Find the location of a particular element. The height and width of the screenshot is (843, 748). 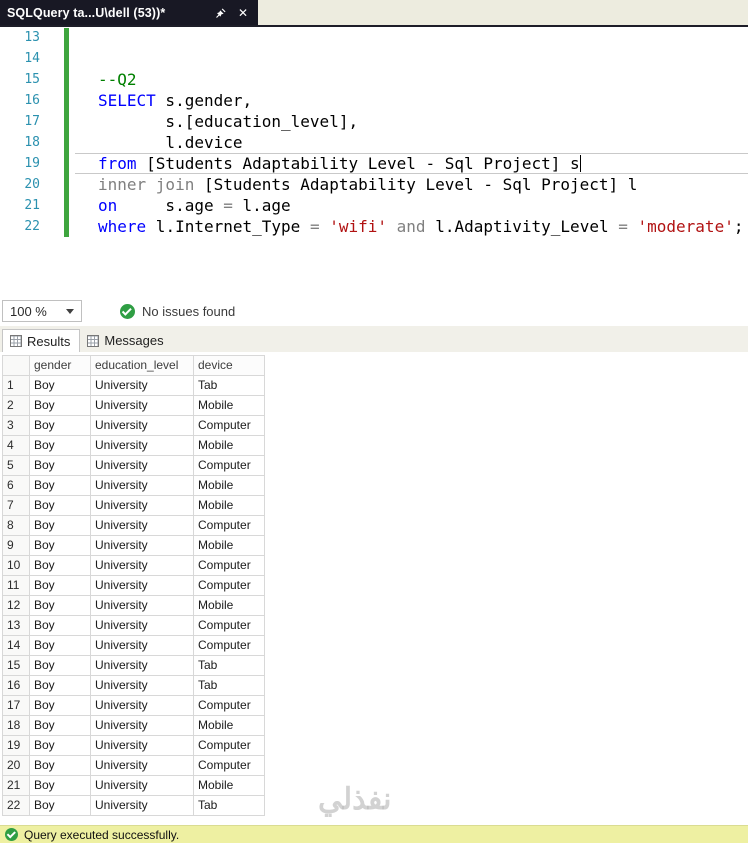

code-line: 21 on s.age = l.age is located at coordinates (374, 205).